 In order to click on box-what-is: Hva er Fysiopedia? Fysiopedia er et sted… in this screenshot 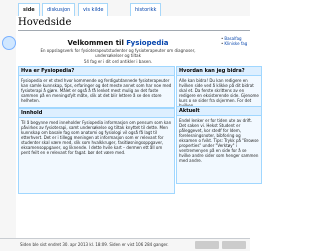, I will do `click(96, 87)`.